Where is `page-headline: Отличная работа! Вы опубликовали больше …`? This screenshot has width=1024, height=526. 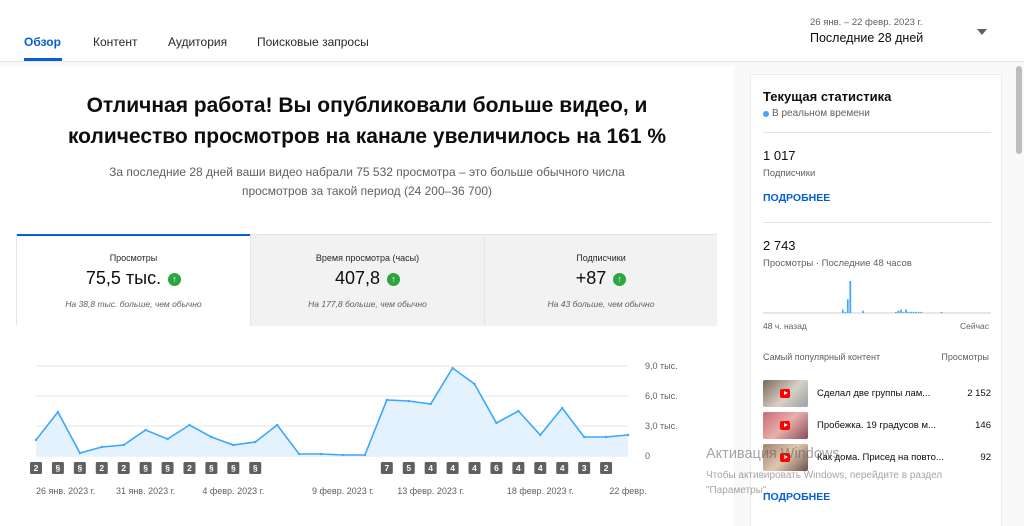
page-headline: Отличная работа! Вы опубликовали больше … is located at coordinates (367, 121).